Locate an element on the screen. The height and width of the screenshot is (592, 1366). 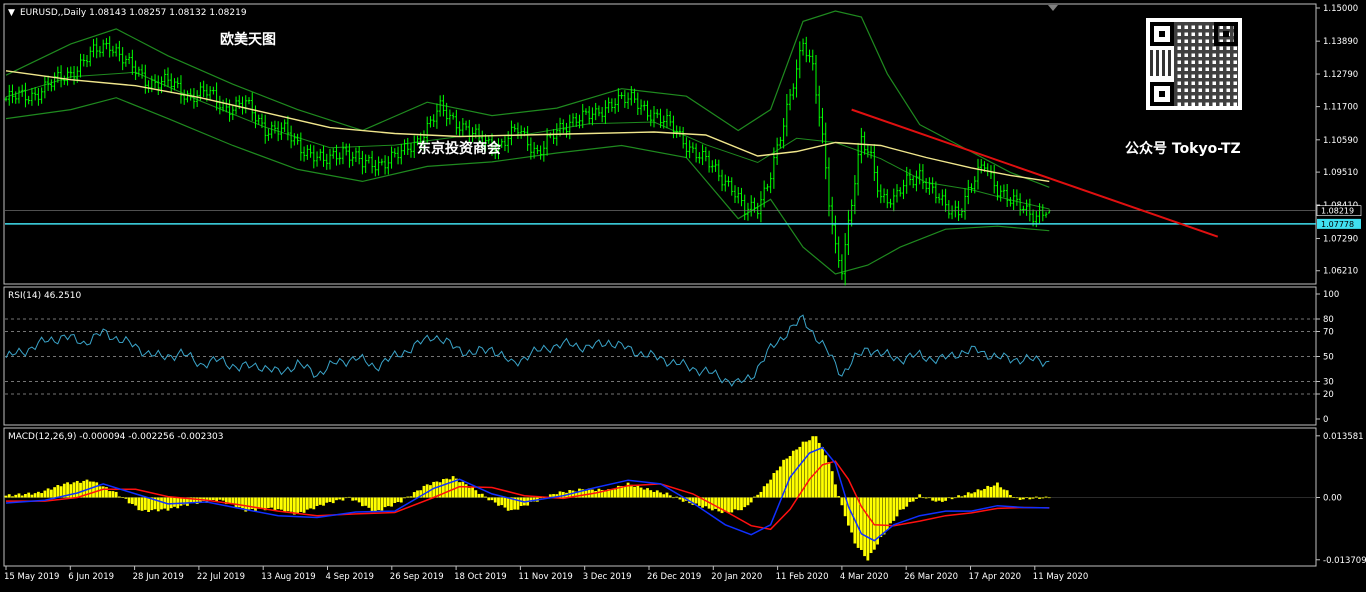
rsi-axis-label: 50 is located at coordinates (1328, 358).